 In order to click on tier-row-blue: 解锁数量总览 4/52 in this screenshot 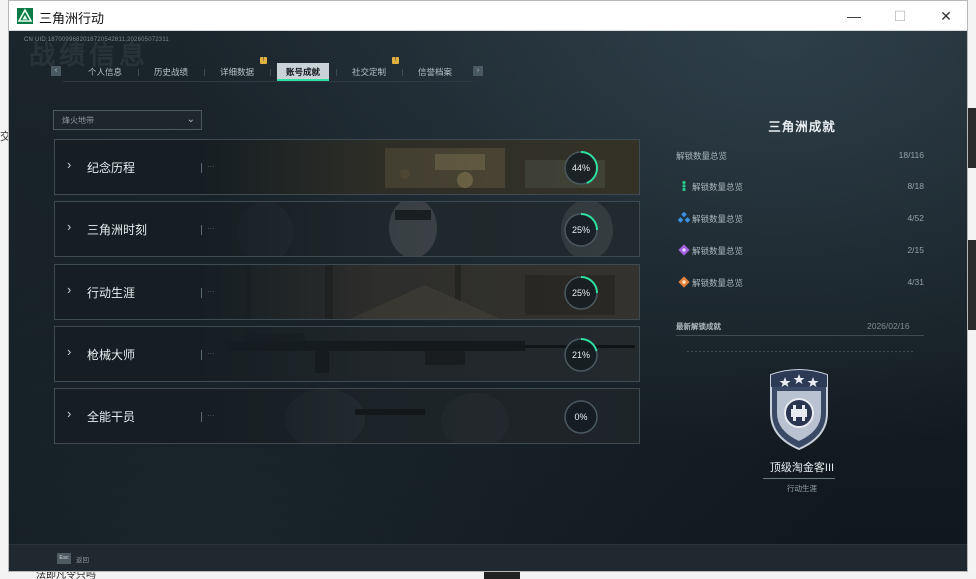, I will do `click(800, 219)`.